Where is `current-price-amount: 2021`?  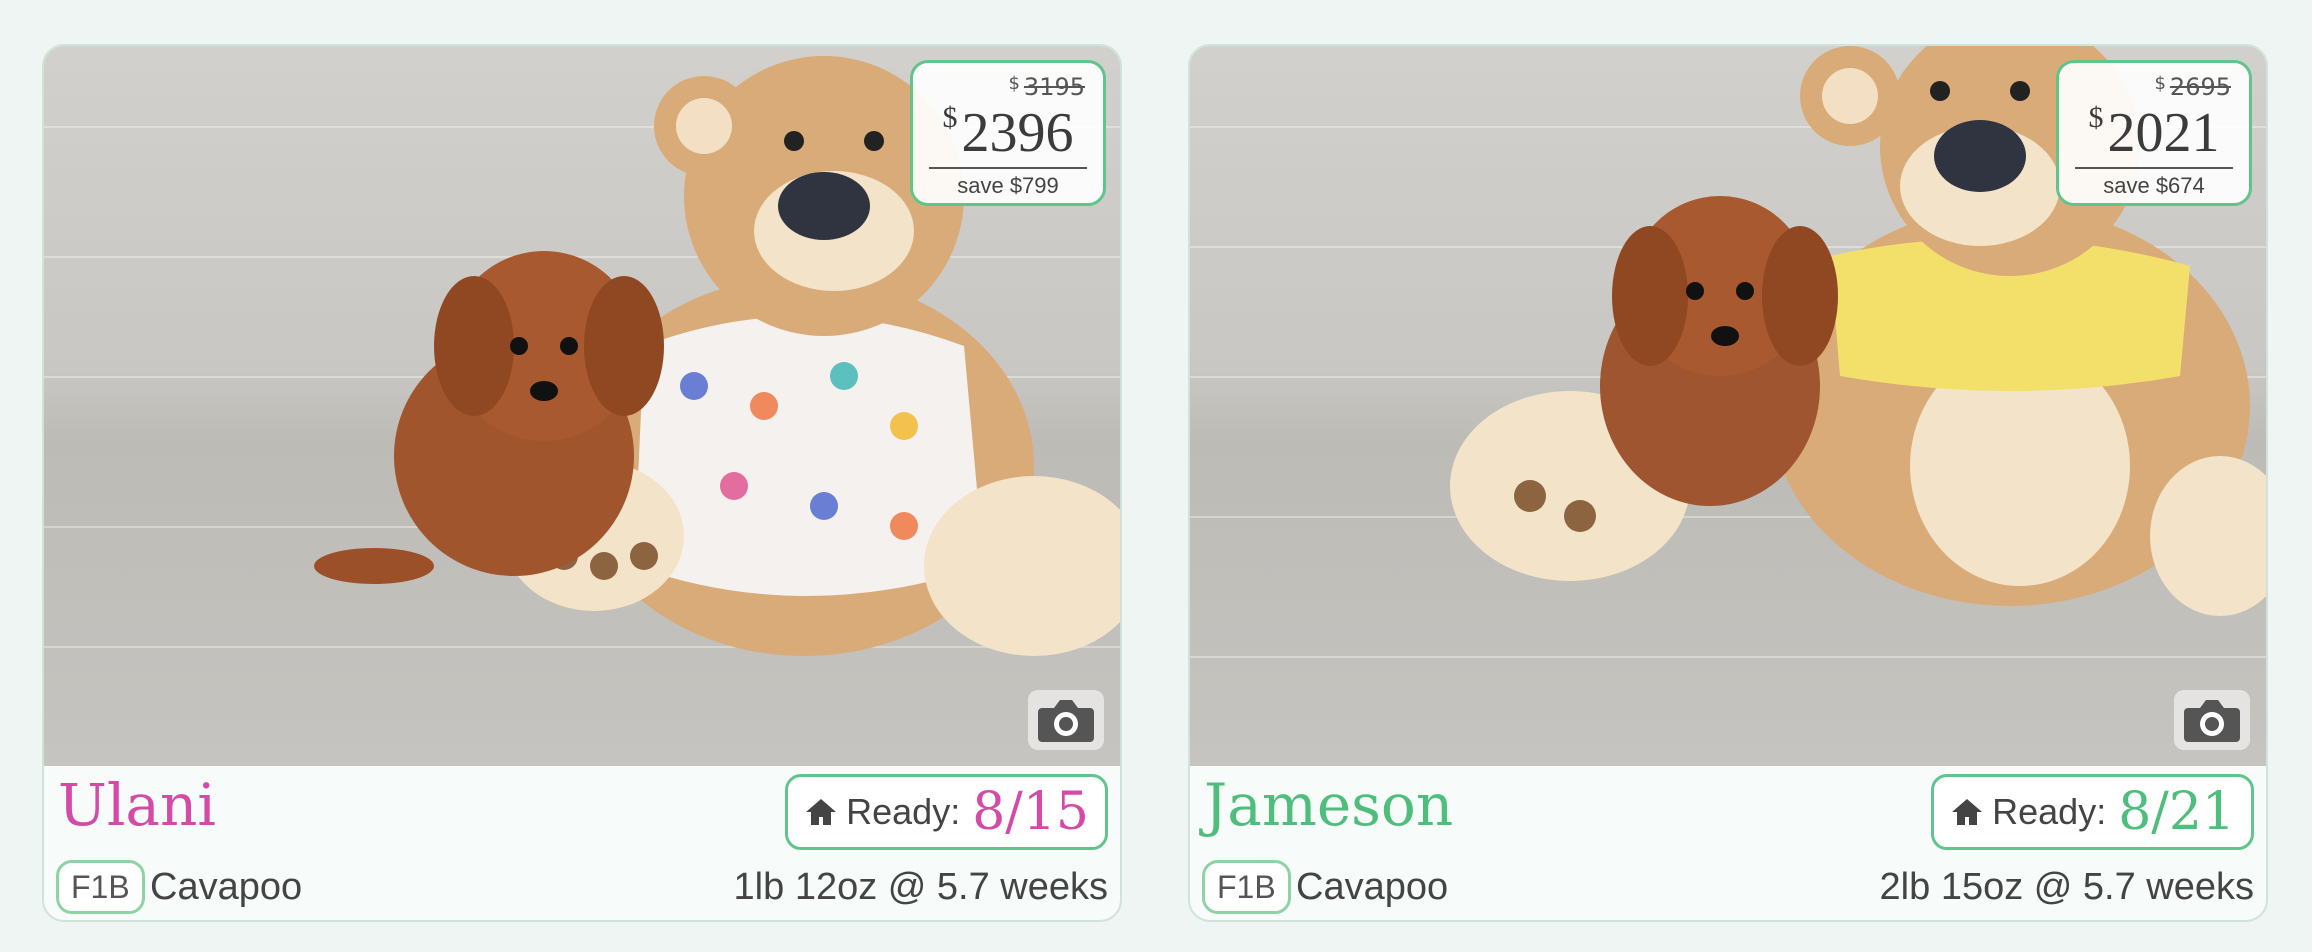 current-price-amount: 2021 is located at coordinates (2163, 133).